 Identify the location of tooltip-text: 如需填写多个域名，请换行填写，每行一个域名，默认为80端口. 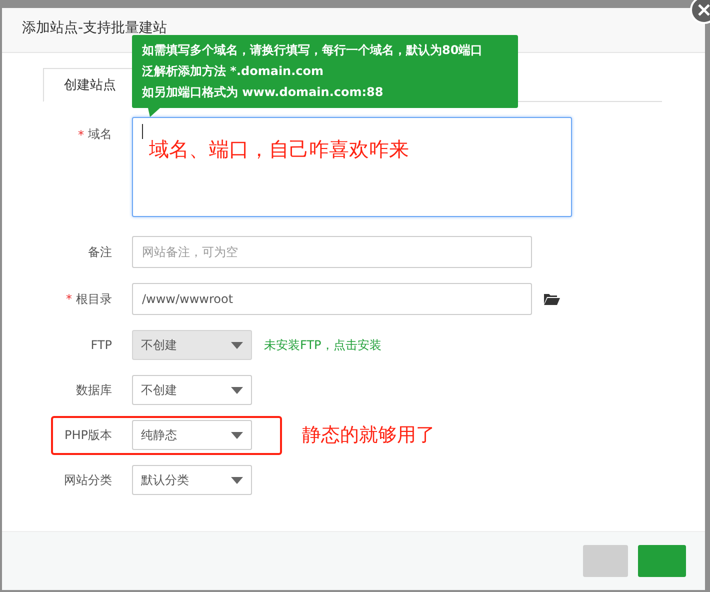
(313, 50).